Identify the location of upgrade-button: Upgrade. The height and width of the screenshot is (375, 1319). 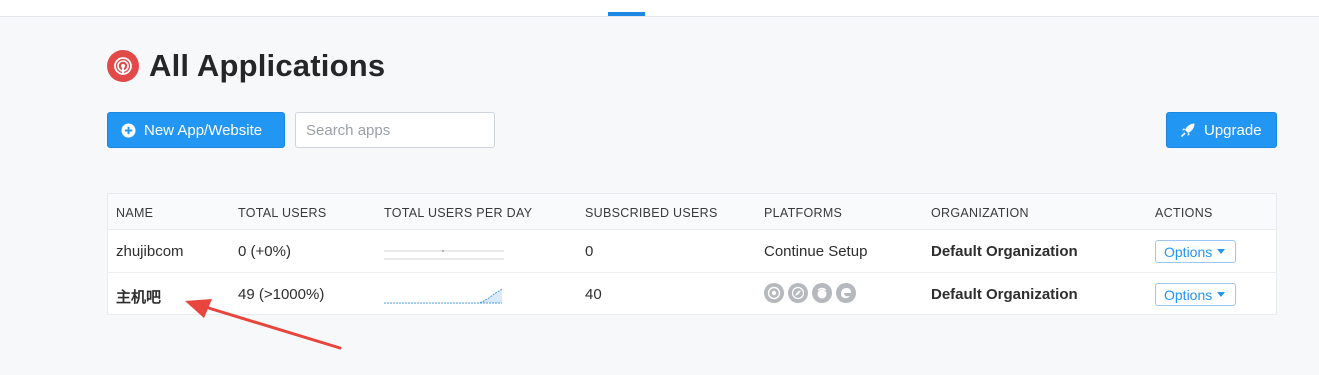
(1221, 130).